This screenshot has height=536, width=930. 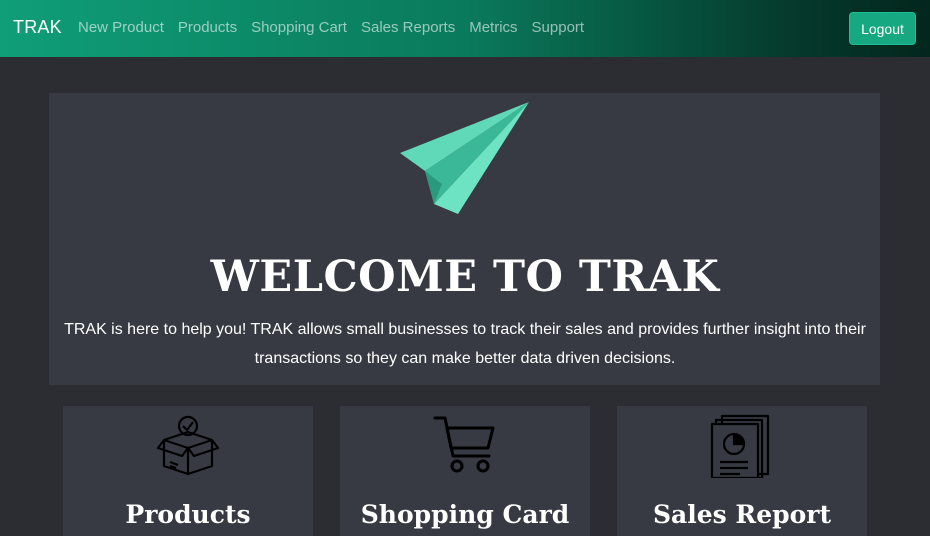 I want to click on brand-logo: TRAK, so click(x=37, y=27).